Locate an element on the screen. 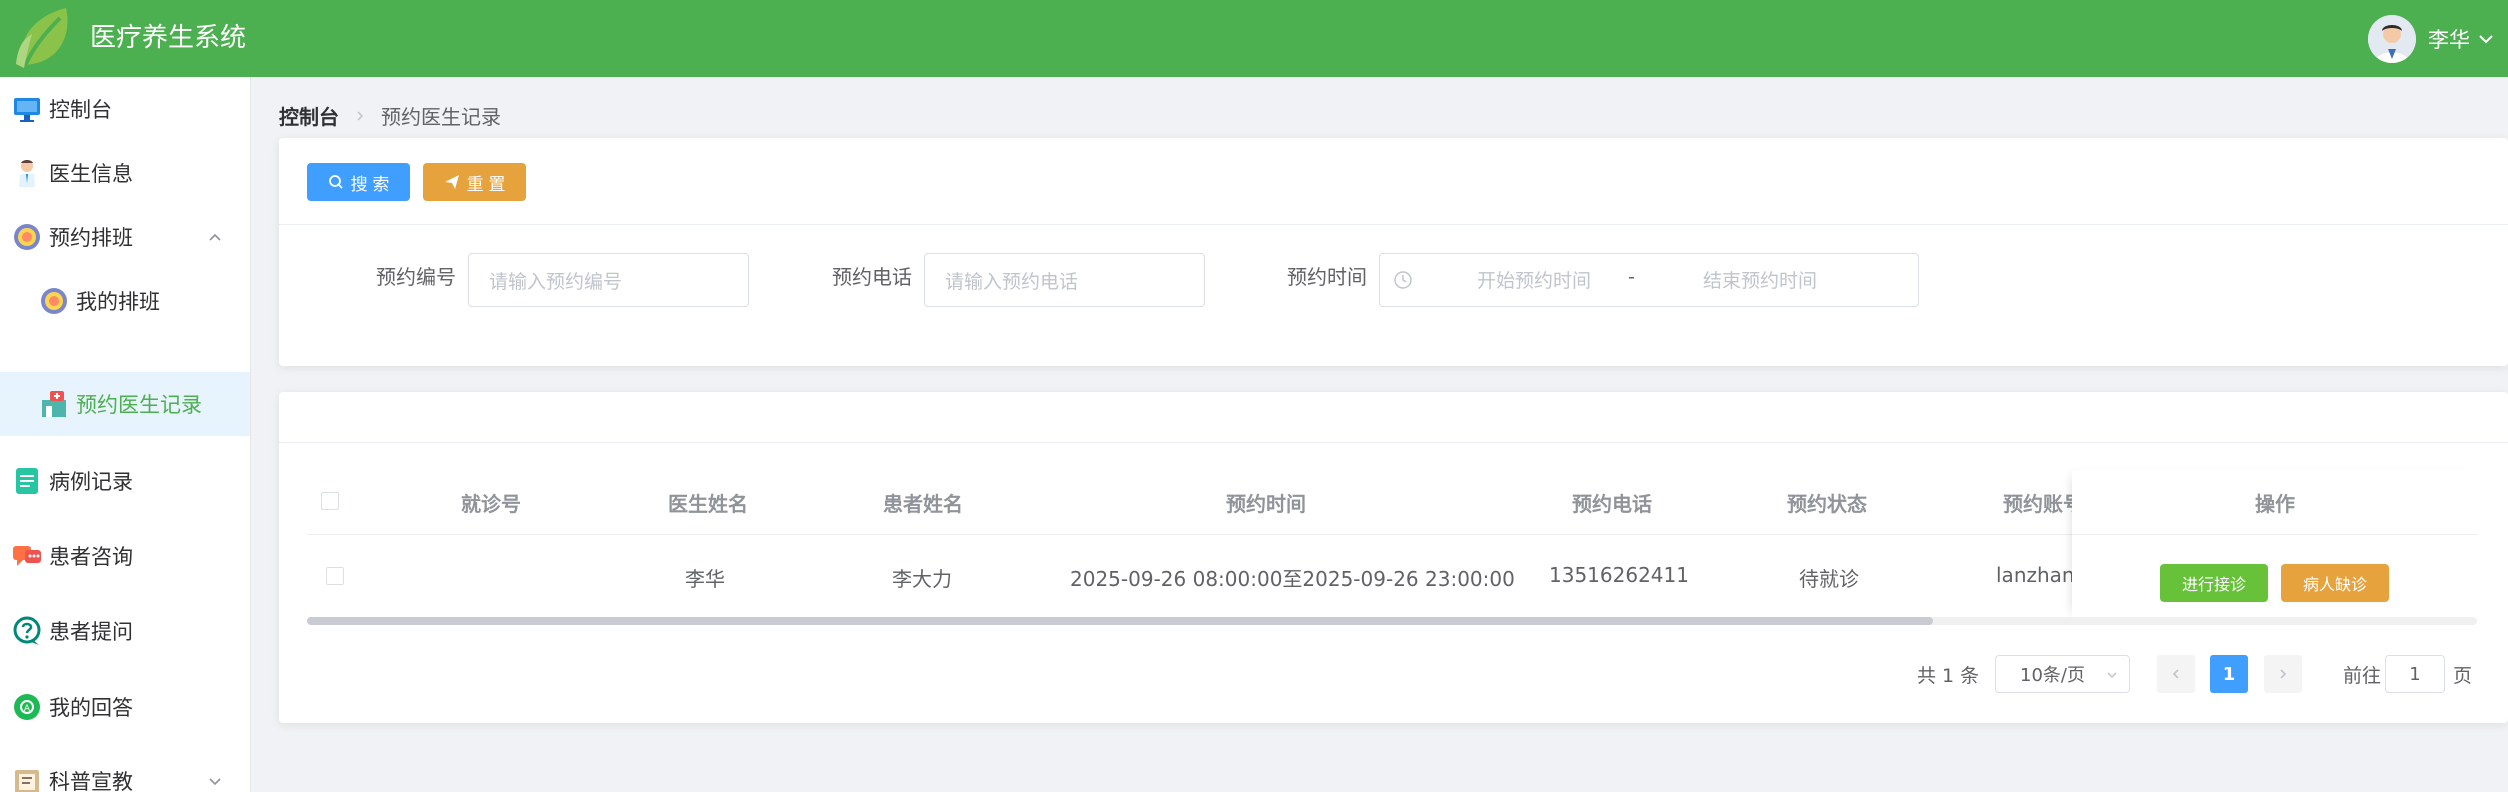  goto-page-input: 1 is located at coordinates (2415, 674).